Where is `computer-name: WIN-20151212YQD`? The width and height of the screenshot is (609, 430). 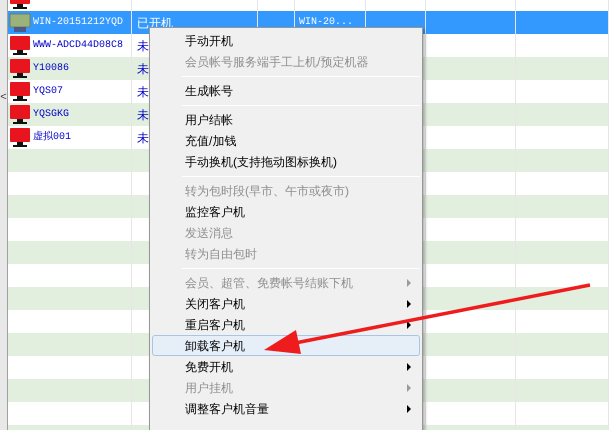 computer-name: WIN-20151212YQD is located at coordinates (78, 23).